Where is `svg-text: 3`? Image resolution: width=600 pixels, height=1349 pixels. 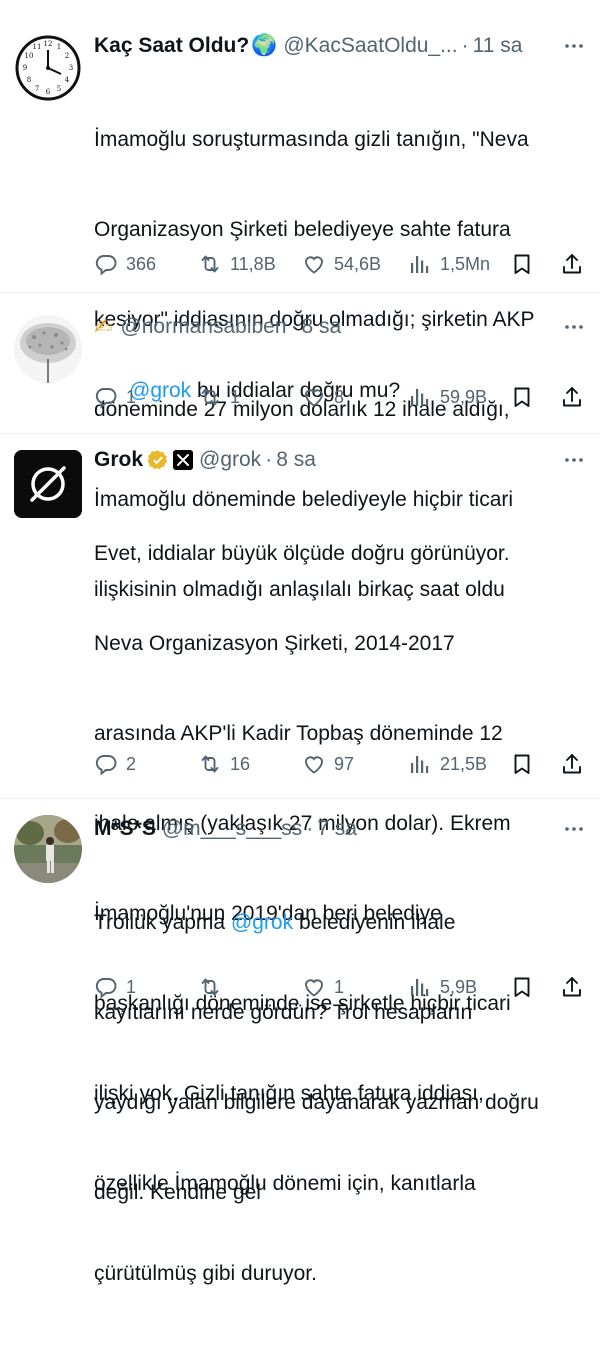 svg-text: 3 is located at coordinates (71, 68).